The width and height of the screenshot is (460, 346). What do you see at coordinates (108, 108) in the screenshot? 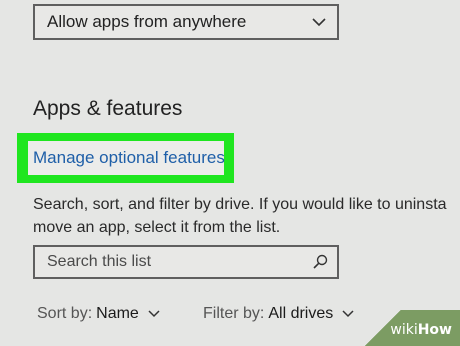
I see `section-title: Apps & features` at bounding box center [108, 108].